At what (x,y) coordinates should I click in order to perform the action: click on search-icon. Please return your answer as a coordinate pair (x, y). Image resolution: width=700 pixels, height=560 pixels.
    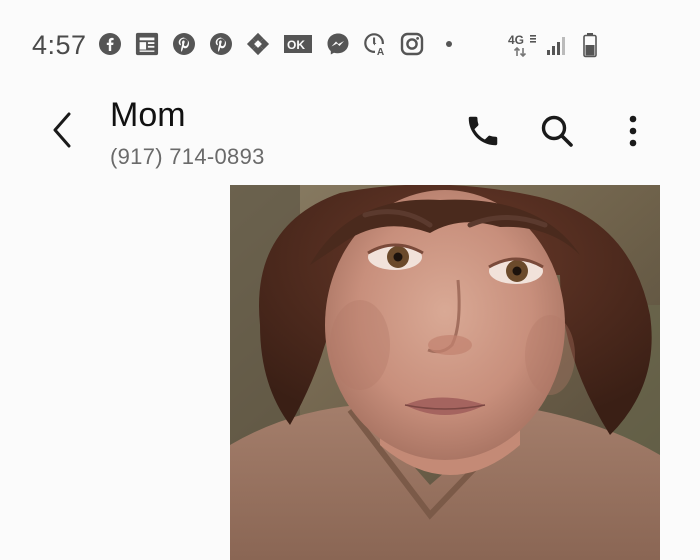
    Looking at the image, I should click on (557, 131).